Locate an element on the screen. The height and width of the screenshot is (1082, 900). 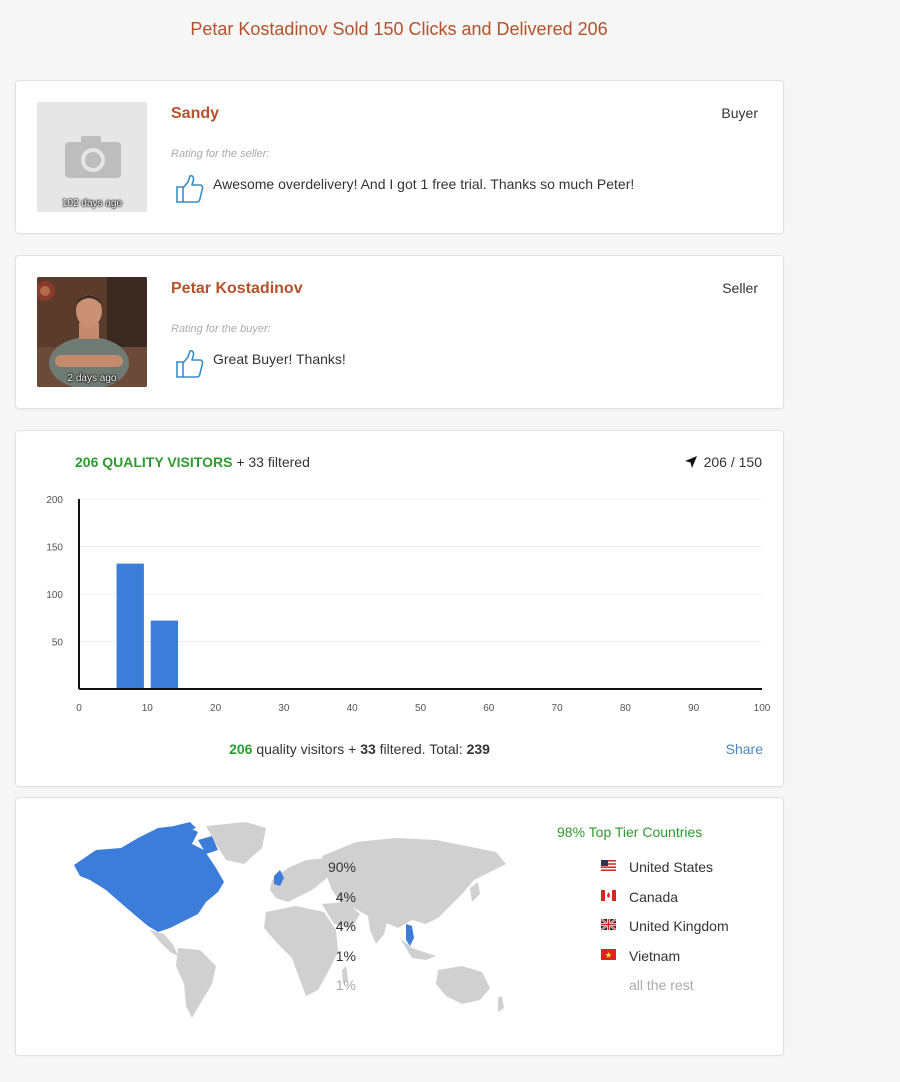
ca-flag-icon is located at coordinates (608, 895).